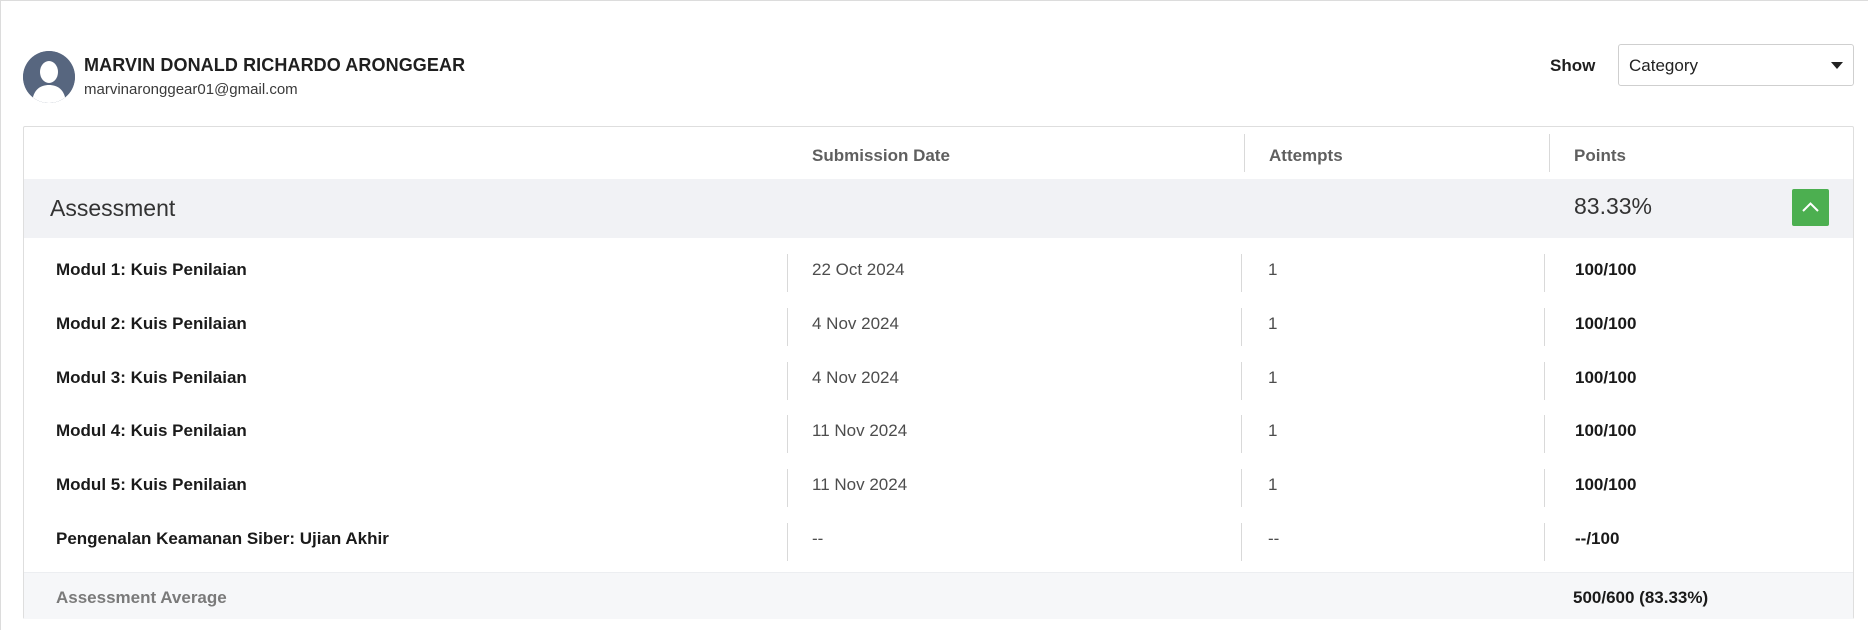 The width and height of the screenshot is (1872, 632). Describe the element at coordinates (191, 89) in the screenshot. I see `user-email: marvinaronggear01@gmail.com` at that location.